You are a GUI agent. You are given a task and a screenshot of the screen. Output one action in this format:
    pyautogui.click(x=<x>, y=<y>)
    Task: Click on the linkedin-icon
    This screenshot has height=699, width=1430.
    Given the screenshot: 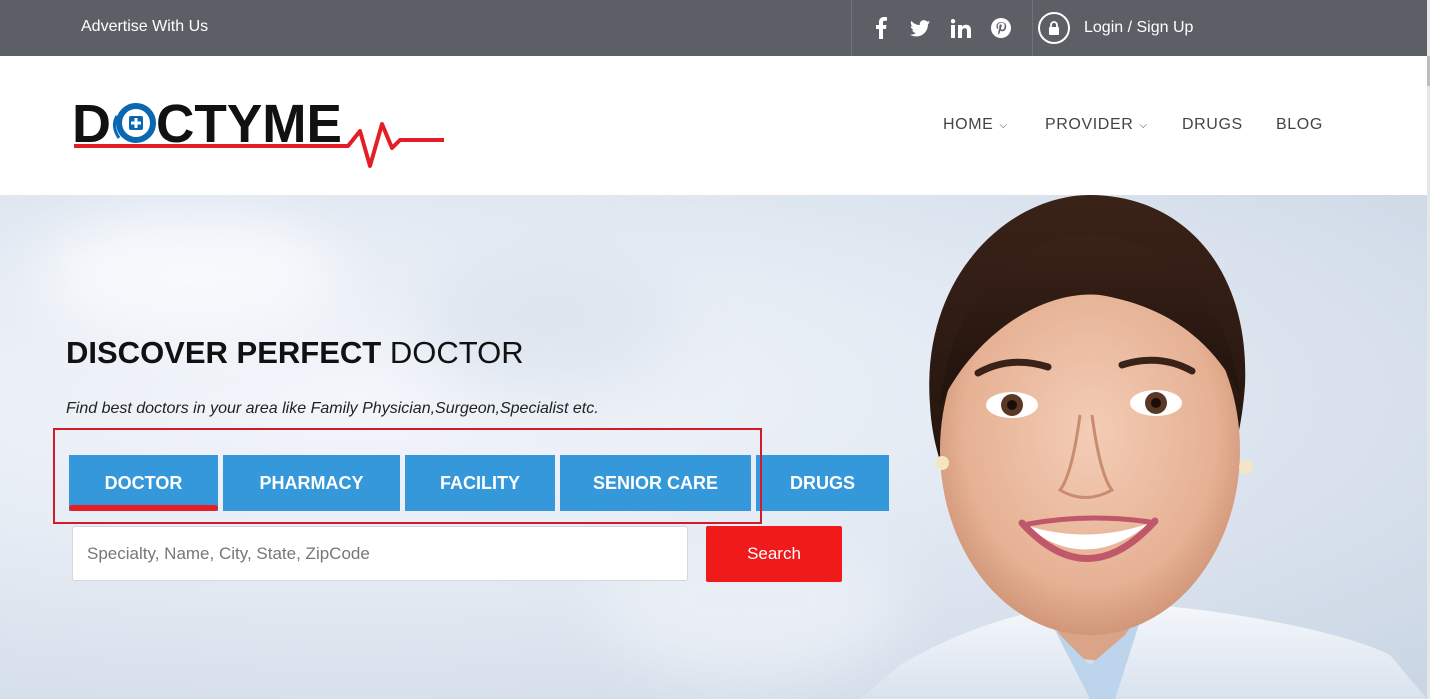 What is the action you would take?
    pyautogui.click(x=961, y=28)
    